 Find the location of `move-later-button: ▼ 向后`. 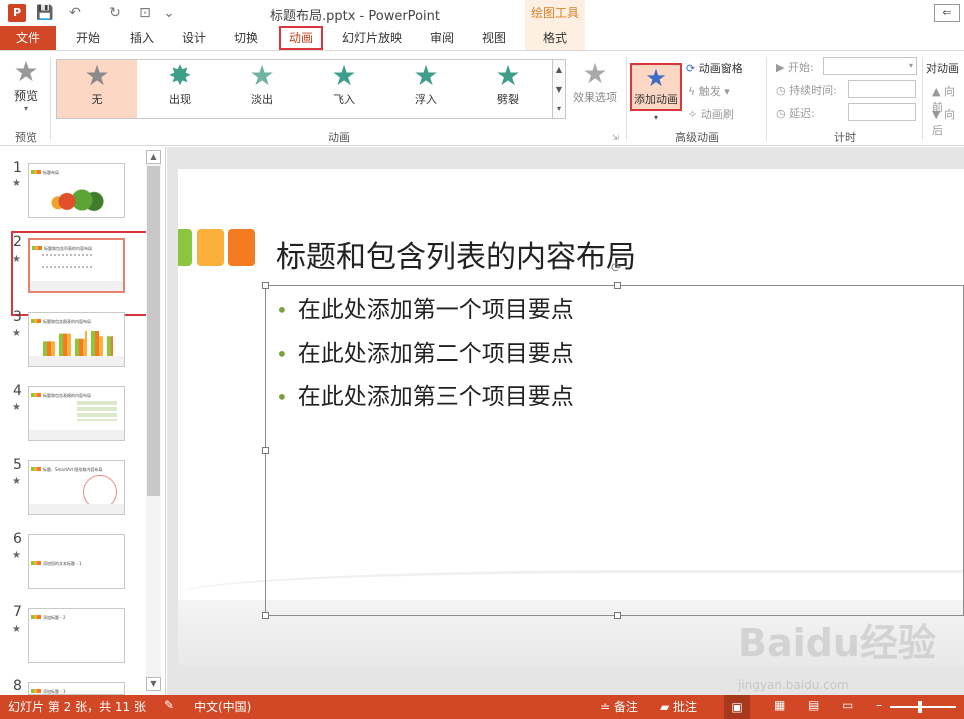

move-later-button: ▼ 向后 is located at coordinates (948, 122).